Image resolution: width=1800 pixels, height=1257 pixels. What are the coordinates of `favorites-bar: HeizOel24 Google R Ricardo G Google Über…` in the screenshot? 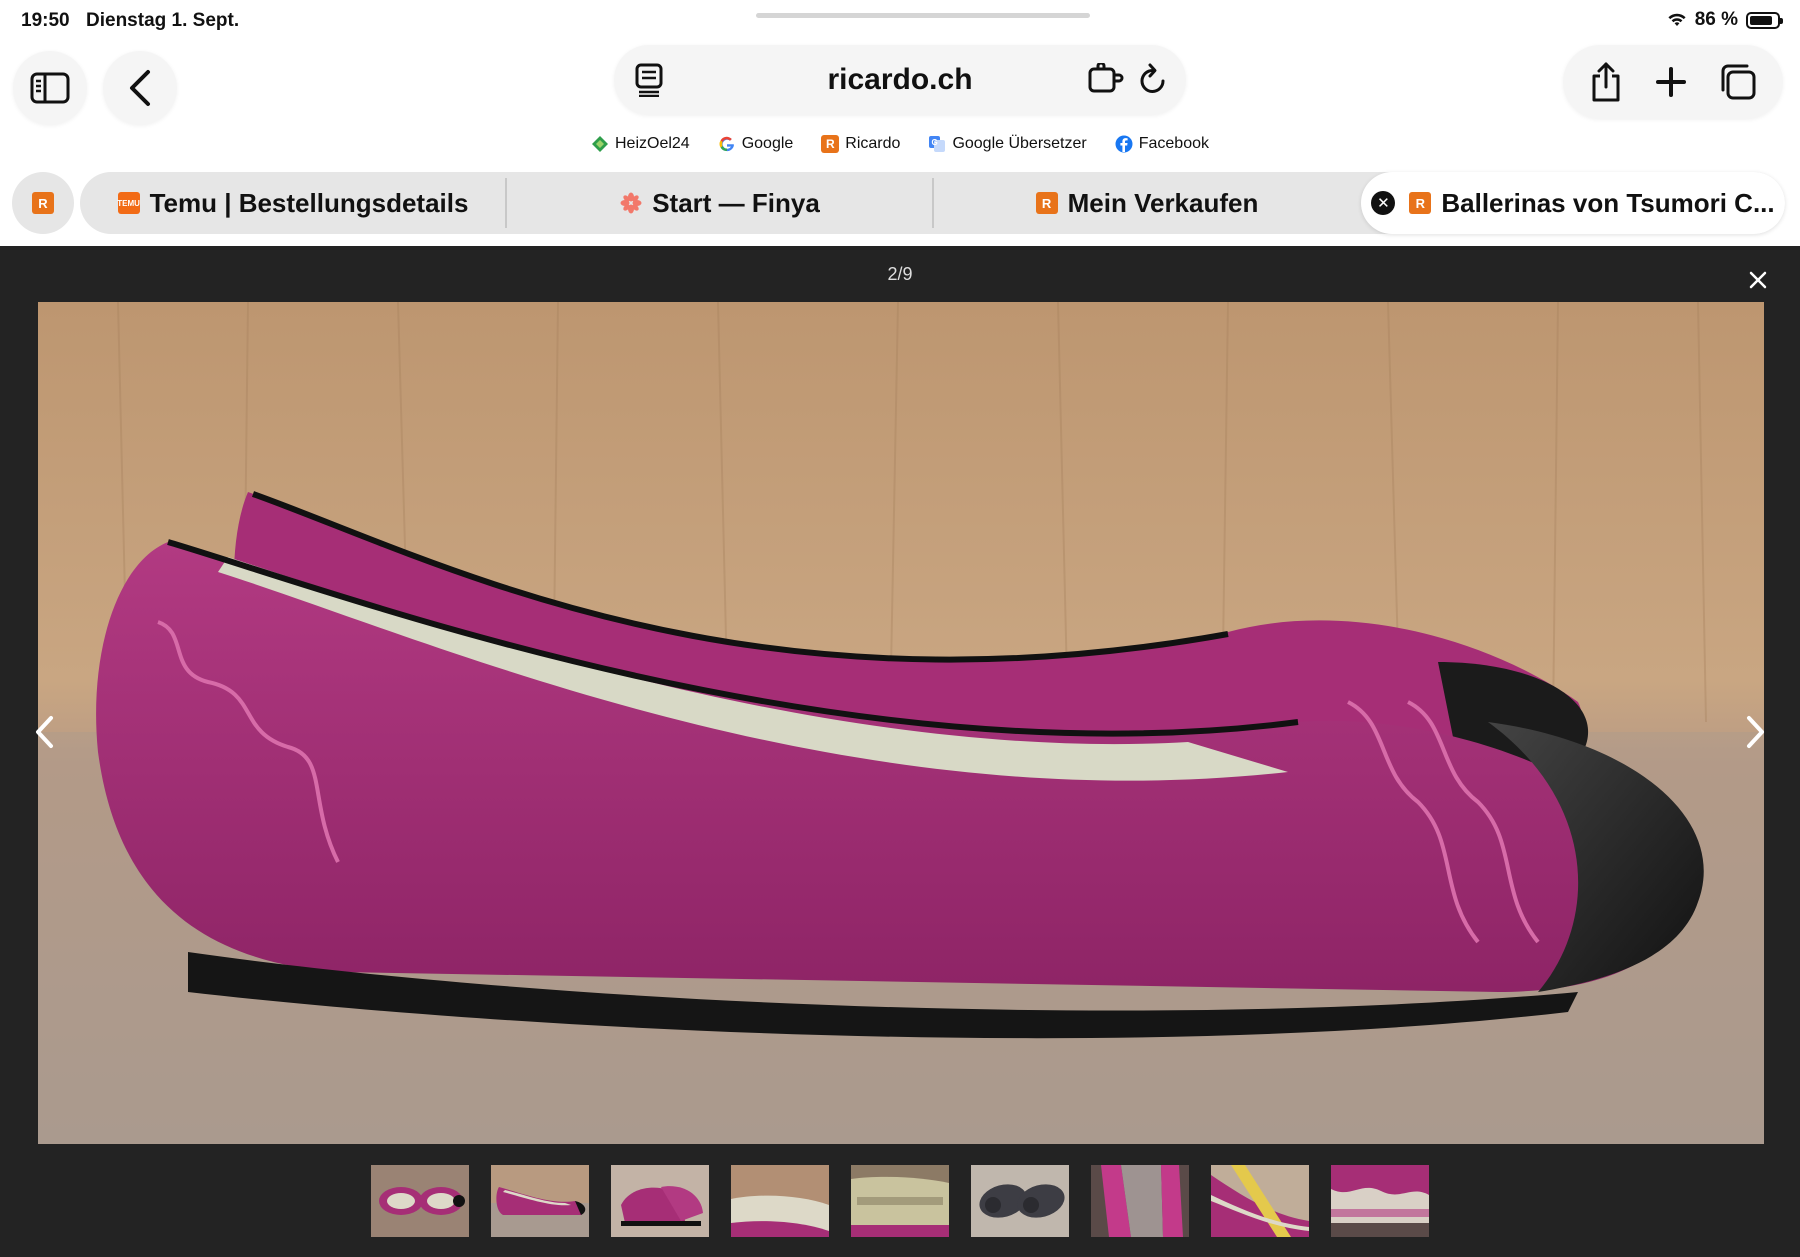 It's located at (900, 144).